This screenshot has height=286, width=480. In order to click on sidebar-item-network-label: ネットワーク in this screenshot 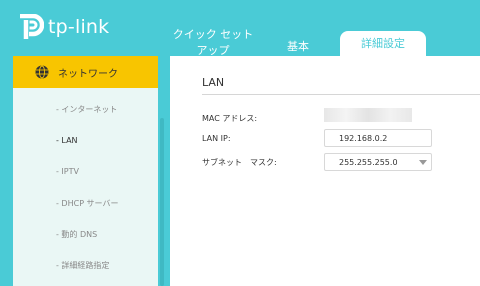, I will do `click(88, 74)`.